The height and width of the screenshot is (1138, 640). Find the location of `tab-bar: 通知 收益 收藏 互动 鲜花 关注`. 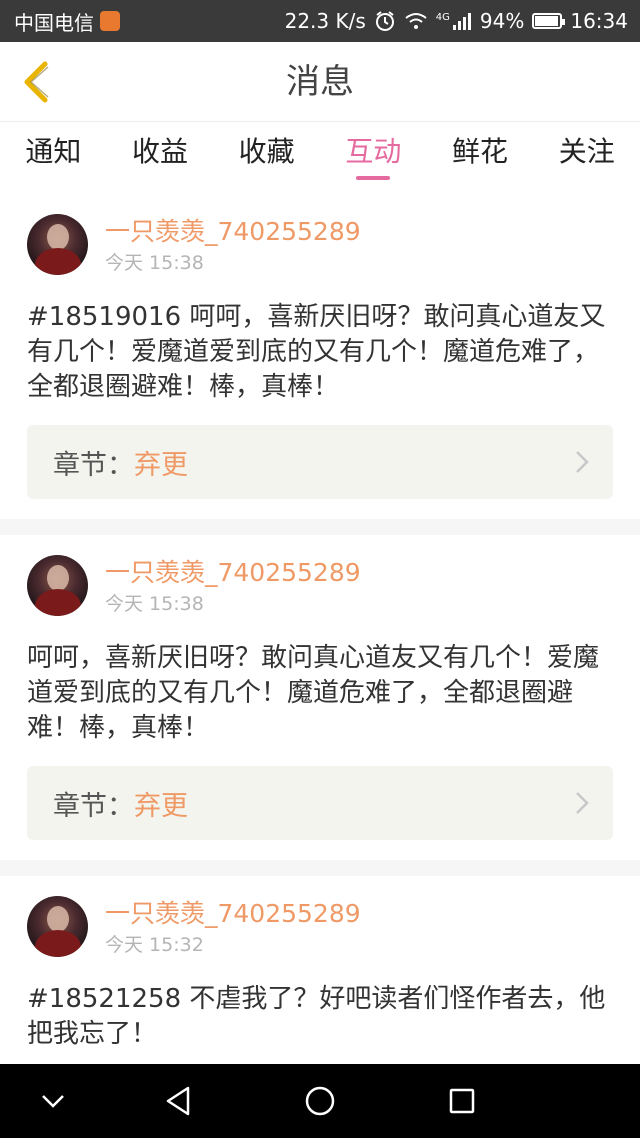

tab-bar: 通知 收益 收藏 互动 鲜花 关注 is located at coordinates (320, 158).